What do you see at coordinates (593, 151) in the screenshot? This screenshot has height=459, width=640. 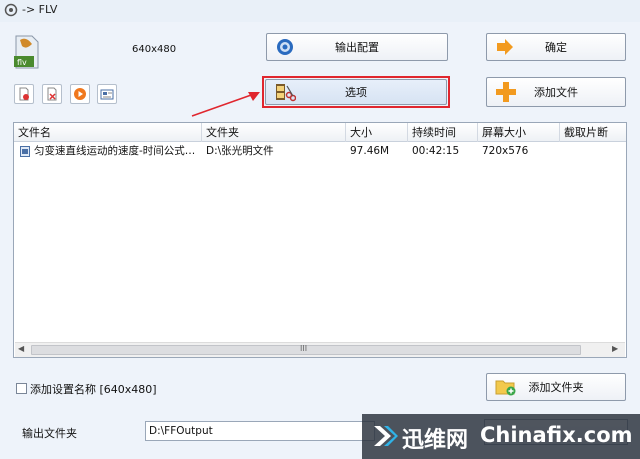 I see `cell-clip` at bounding box center [593, 151].